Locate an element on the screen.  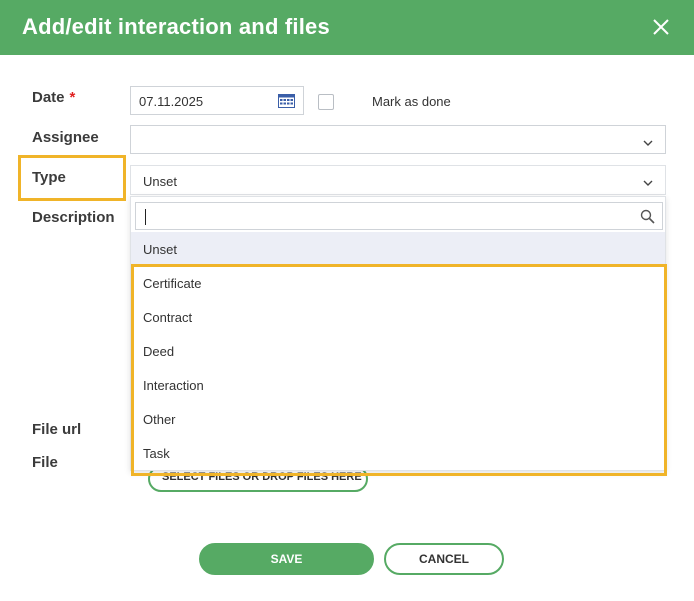
date-label: Date * is located at coordinates (53, 97).